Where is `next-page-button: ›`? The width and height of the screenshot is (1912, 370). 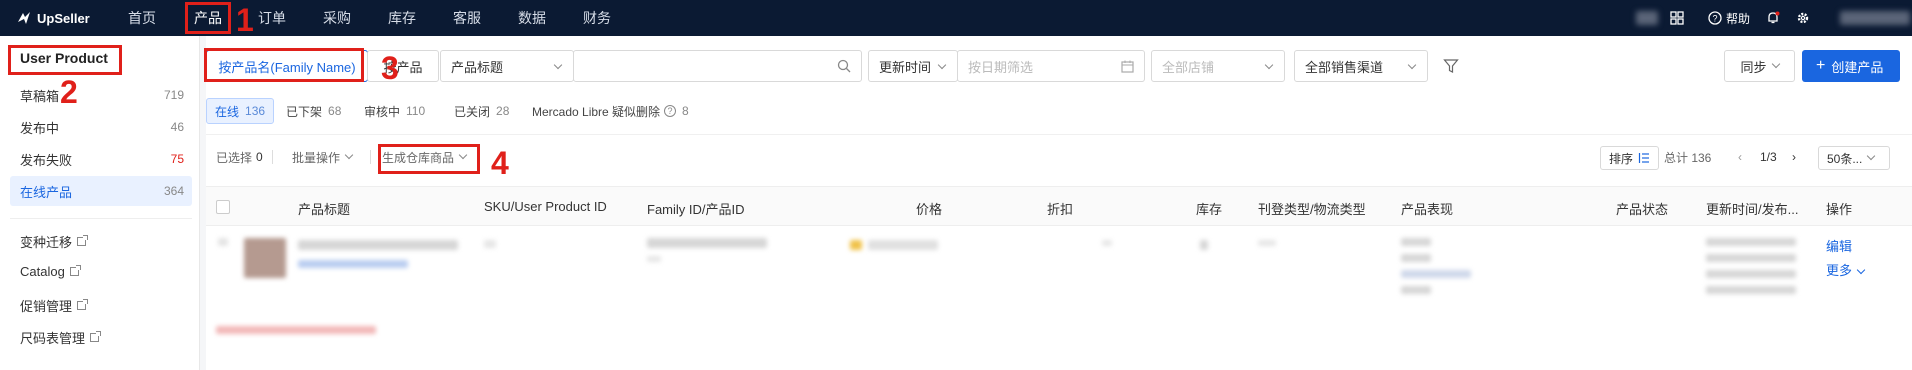 next-page-button: › is located at coordinates (1794, 157).